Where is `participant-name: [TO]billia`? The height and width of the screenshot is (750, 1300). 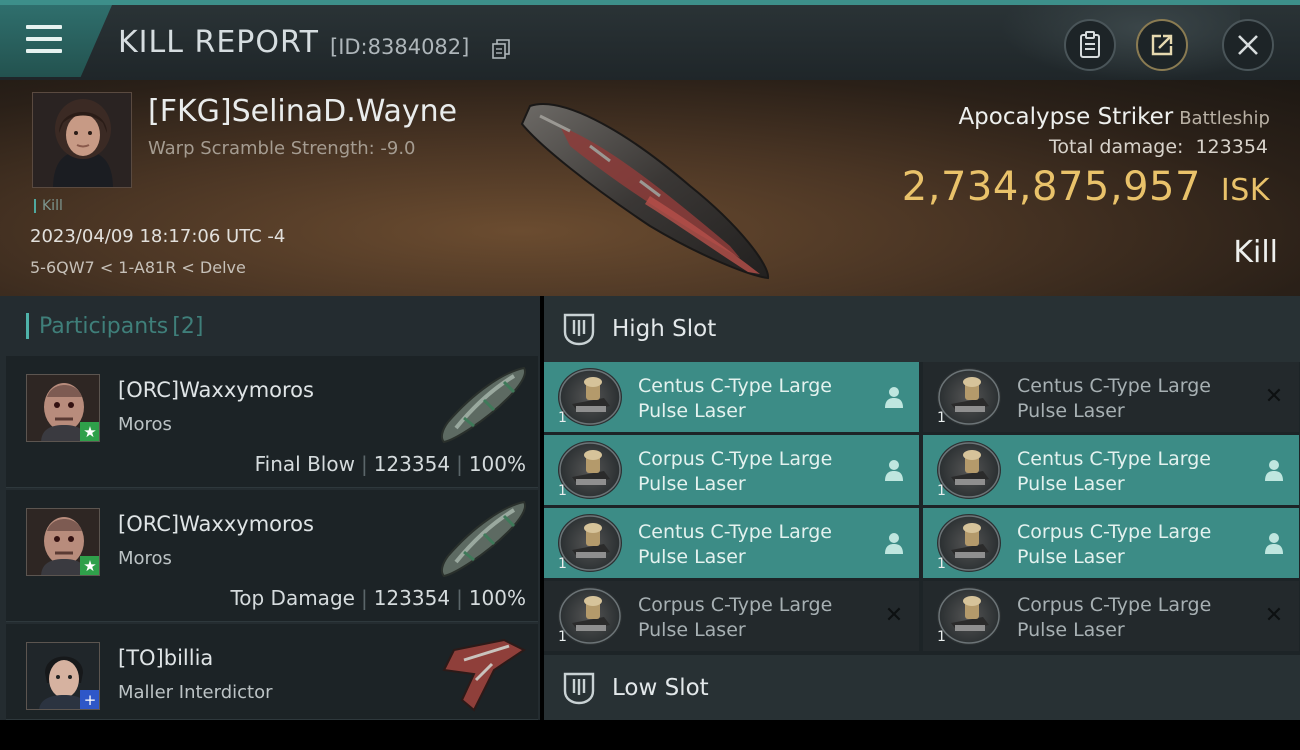
participant-name: [TO]billia is located at coordinates (165, 658).